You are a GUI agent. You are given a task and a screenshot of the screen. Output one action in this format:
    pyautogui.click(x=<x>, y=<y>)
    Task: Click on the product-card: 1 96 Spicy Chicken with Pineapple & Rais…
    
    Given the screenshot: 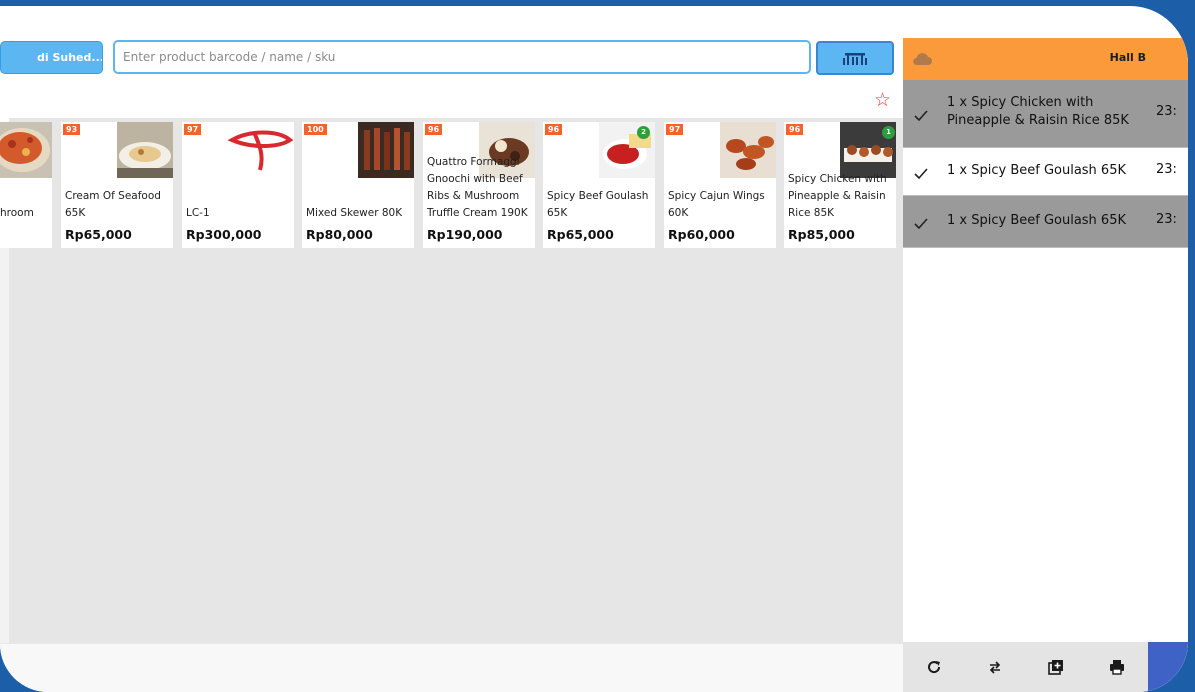 What is the action you would take?
    pyautogui.click(x=840, y=185)
    